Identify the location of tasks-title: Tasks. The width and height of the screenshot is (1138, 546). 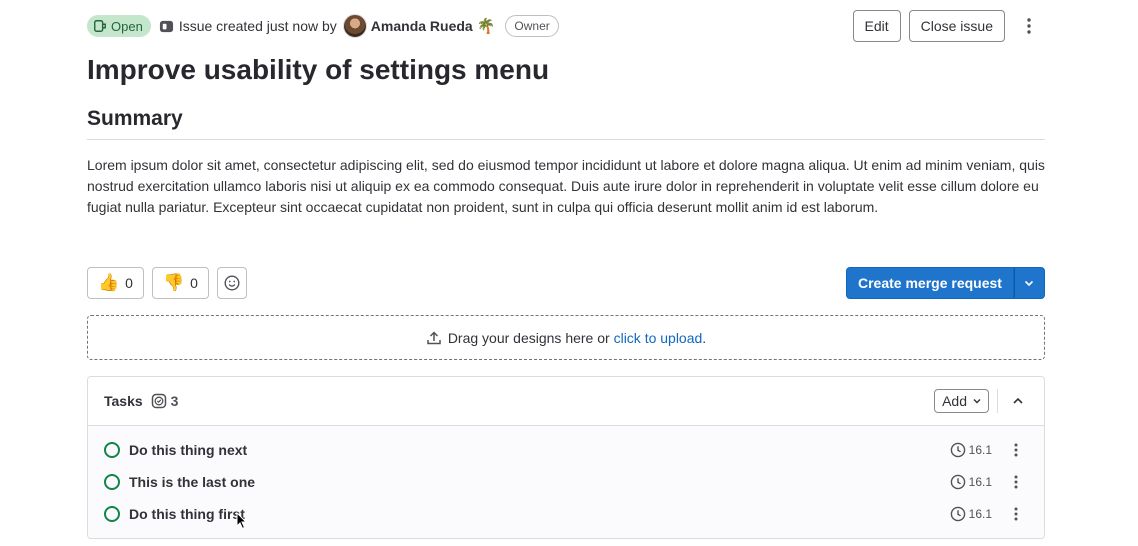
(123, 401).